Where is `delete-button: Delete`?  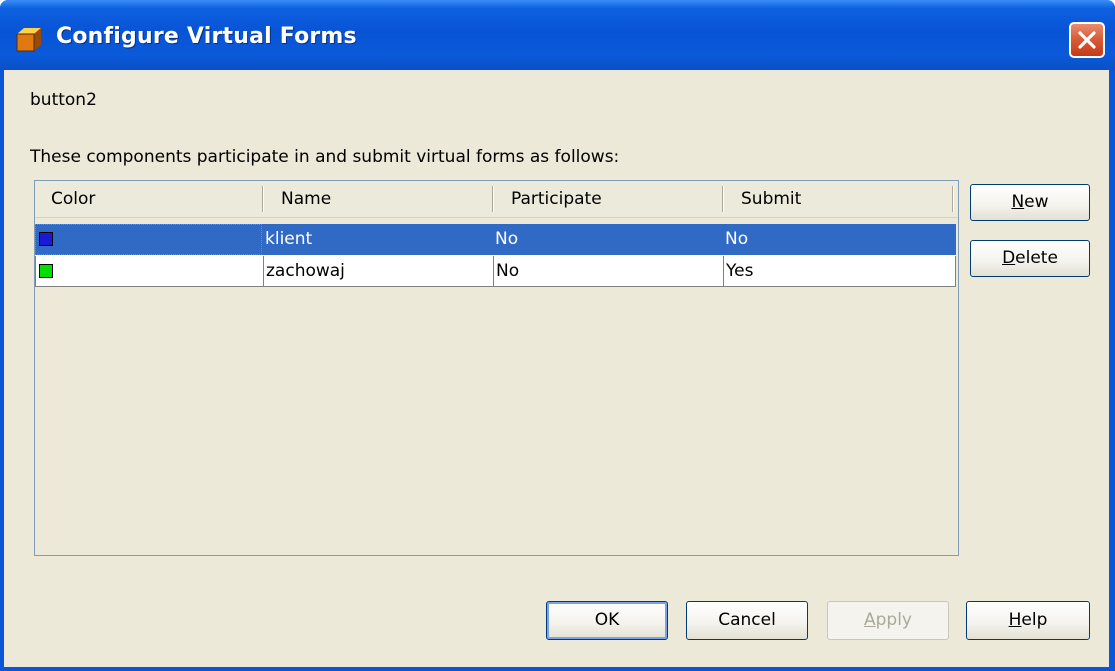 delete-button: Delete is located at coordinates (1030, 258).